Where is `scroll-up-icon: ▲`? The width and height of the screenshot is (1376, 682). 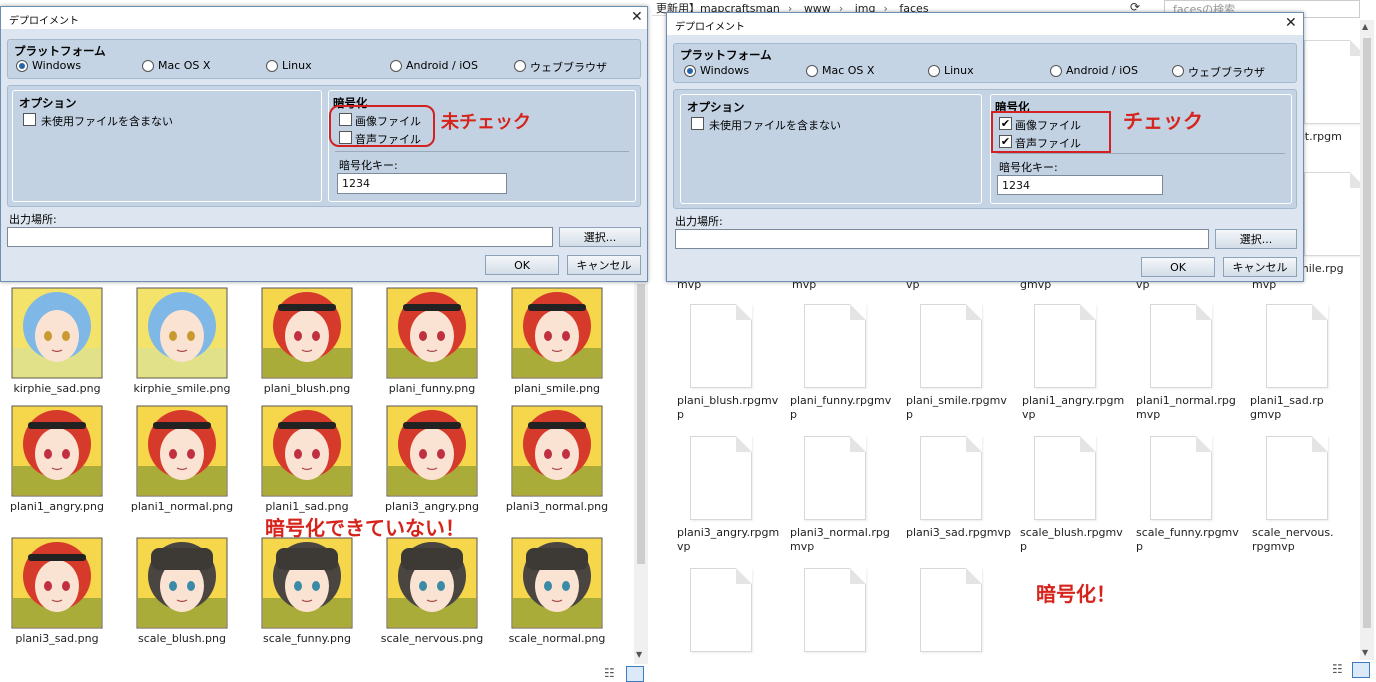 scroll-up-icon: ▲ is located at coordinates (1365, 26).